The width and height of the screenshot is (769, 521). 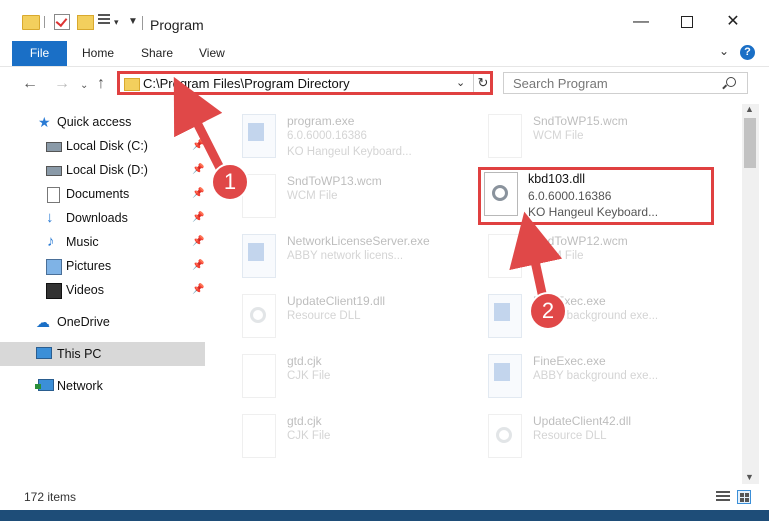 What do you see at coordinates (102, 242) in the screenshot?
I see `sidebar-item-music: ♪ Music 📌` at bounding box center [102, 242].